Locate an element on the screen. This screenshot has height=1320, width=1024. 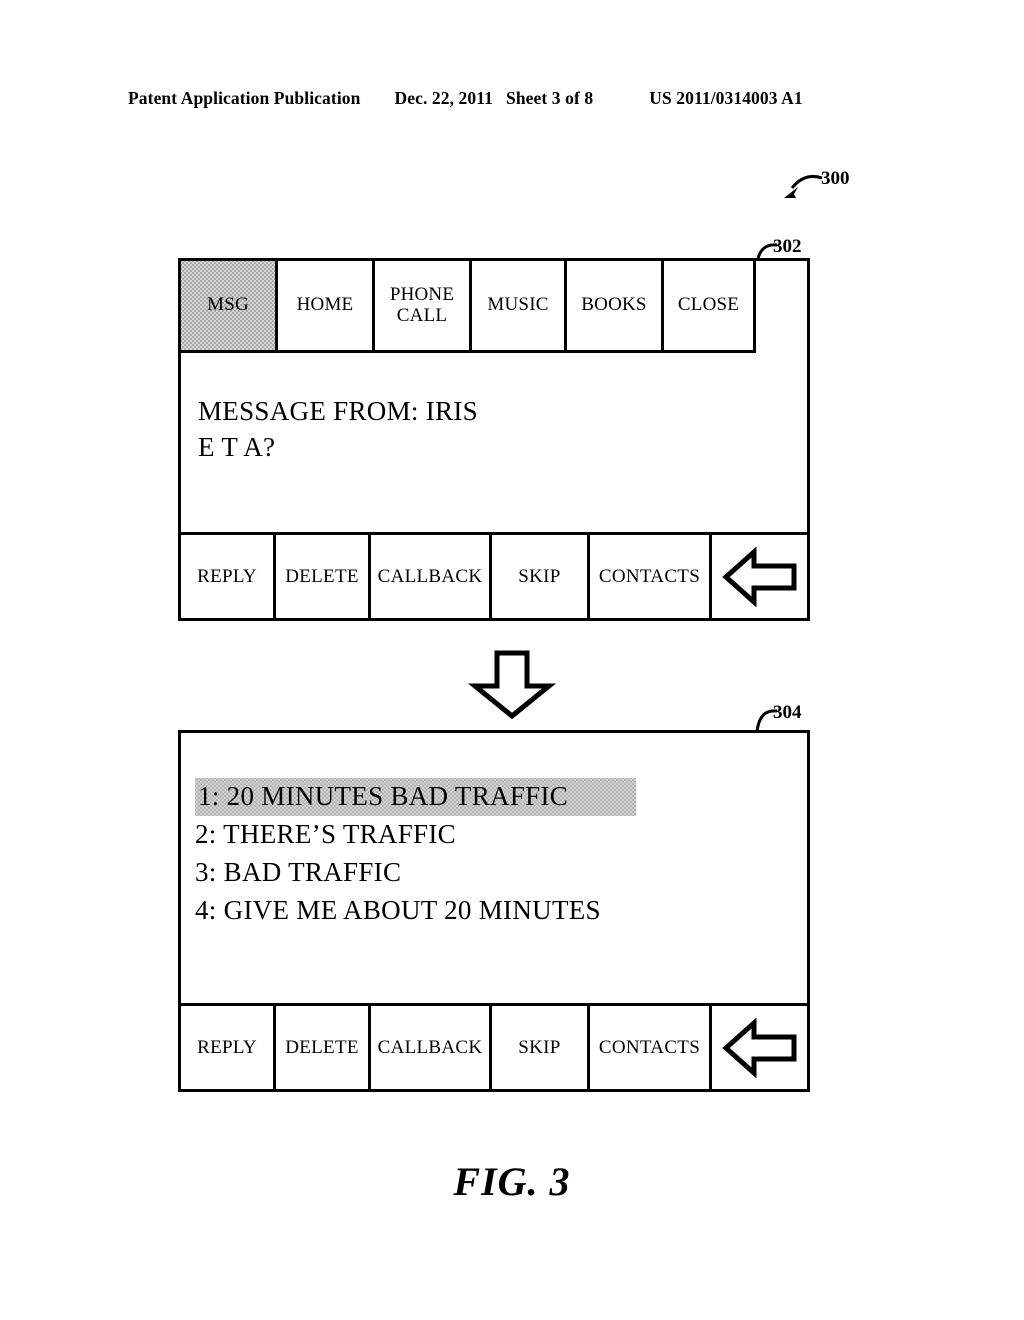
delete-button-2: DELETE is located at coordinates (323, 1047).